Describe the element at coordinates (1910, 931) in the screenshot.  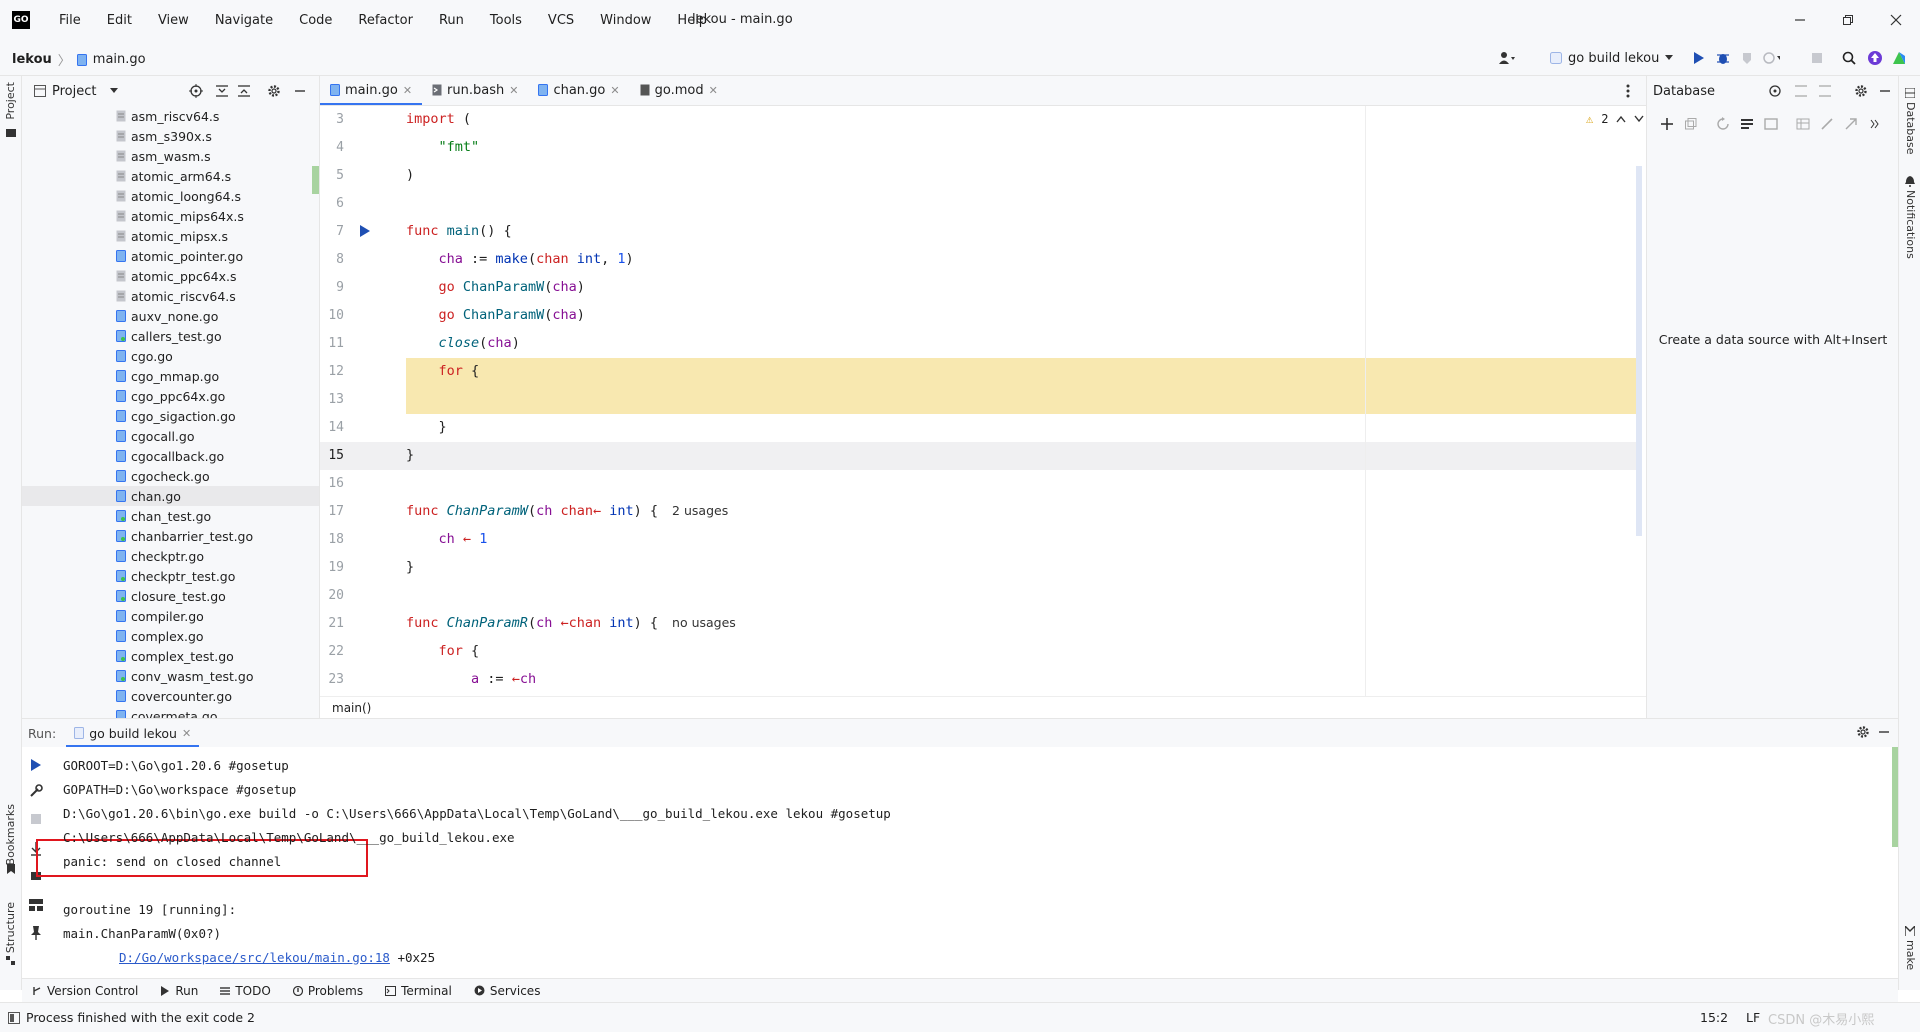
I see `make-icon` at that location.